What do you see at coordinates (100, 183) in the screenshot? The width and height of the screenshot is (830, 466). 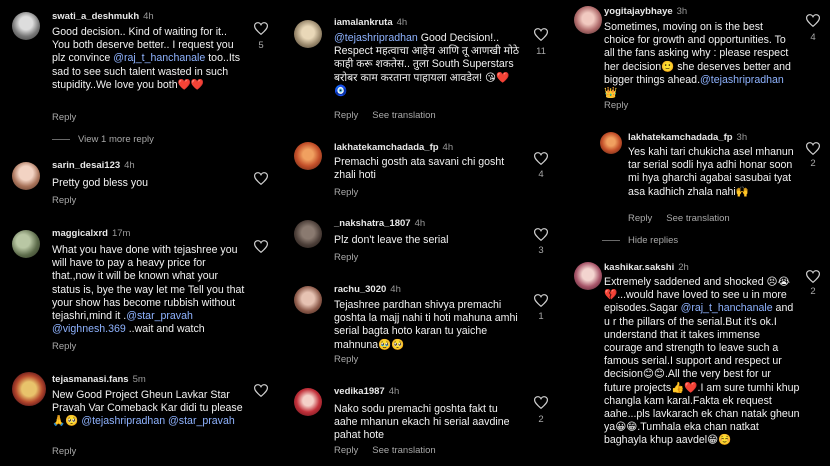 I see `comment-text: Pretty god bless you` at bounding box center [100, 183].